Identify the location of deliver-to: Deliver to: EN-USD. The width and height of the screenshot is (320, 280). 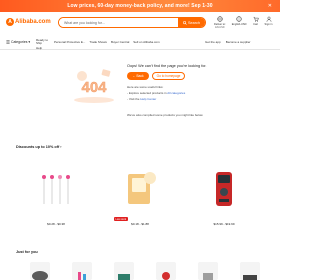
(220, 25).